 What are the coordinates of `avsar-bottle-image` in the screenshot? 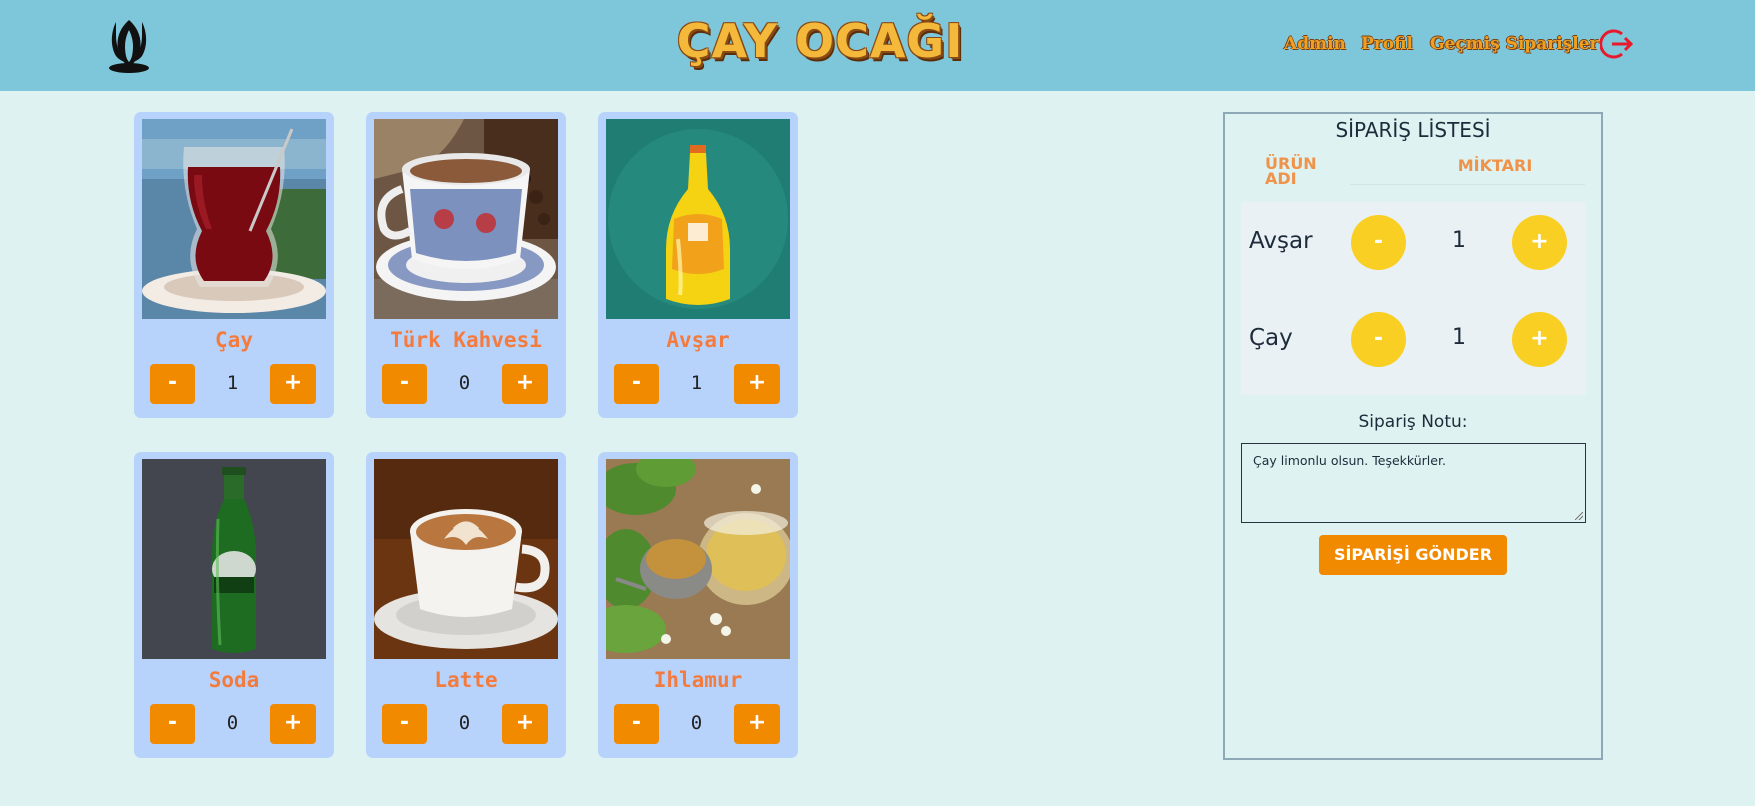 It's located at (698, 219).